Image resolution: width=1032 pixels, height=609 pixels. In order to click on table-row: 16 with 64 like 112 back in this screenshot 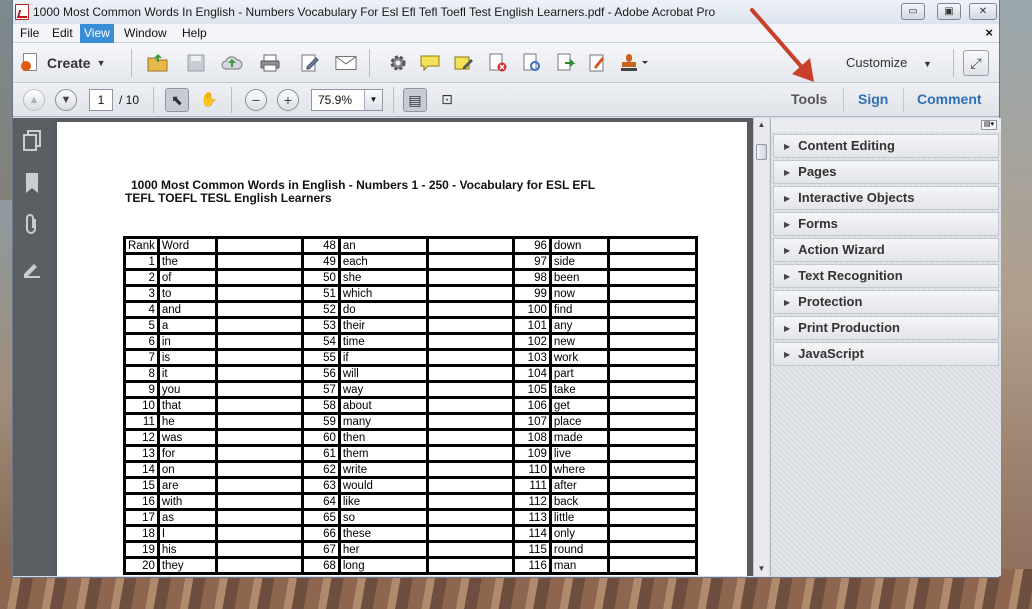, I will do `click(410, 501)`.